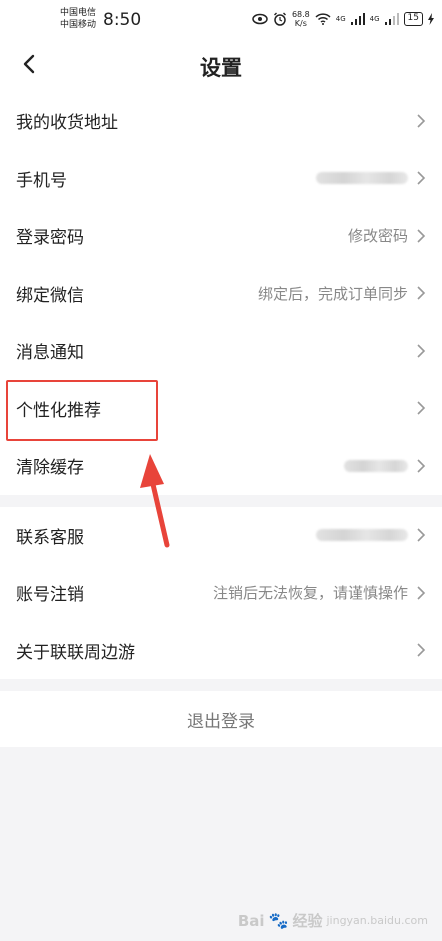 Image resolution: width=442 pixels, height=941 pixels. I want to click on settings-row-label: 消息通知, so click(50, 353).